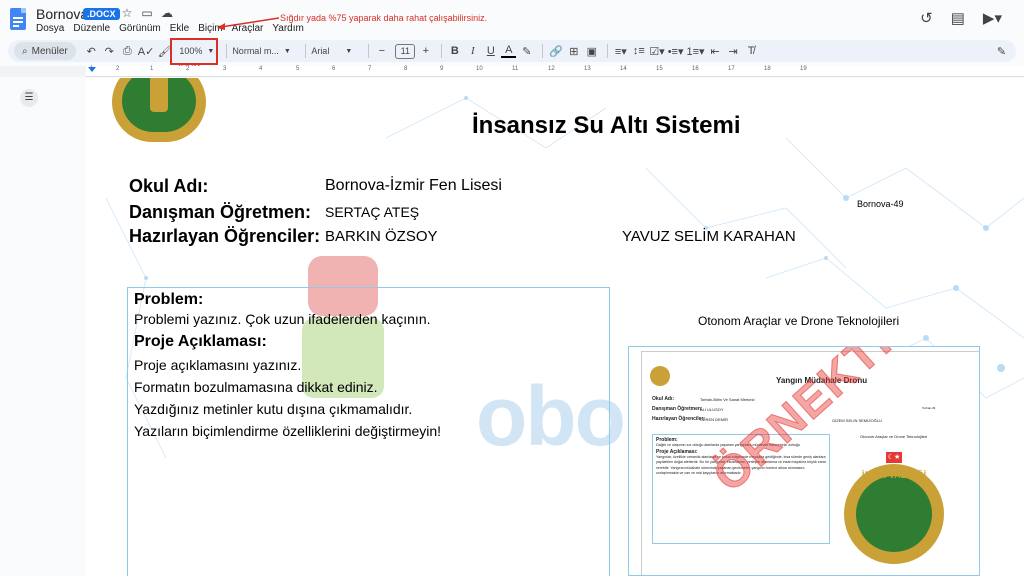 The height and width of the screenshot is (576, 1024). What do you see at coordinates (50, 28) in the screenshot?
I see `menu-file: Dosya` at bounding box center [50, 28].